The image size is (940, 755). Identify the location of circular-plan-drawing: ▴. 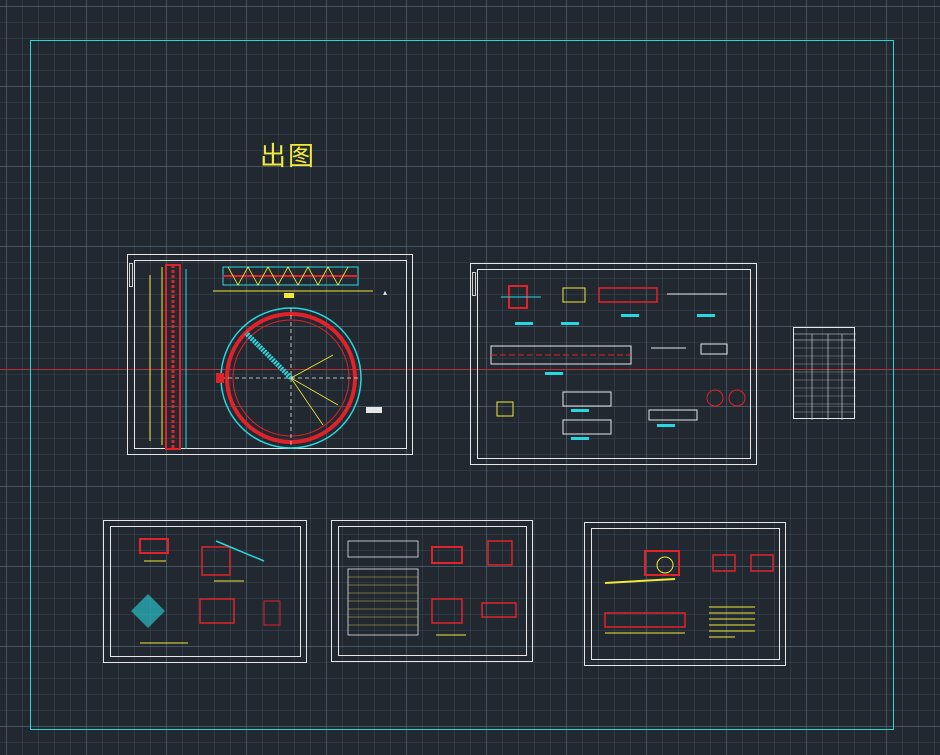
(268, 357).